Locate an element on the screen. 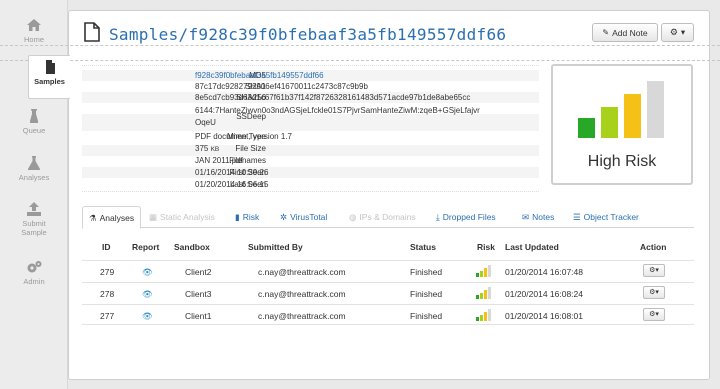 The width and height of the screenshot is (720, 389). row-last-updated: 01/20/2014 16:08:24 is located at coordinates (544, 294).